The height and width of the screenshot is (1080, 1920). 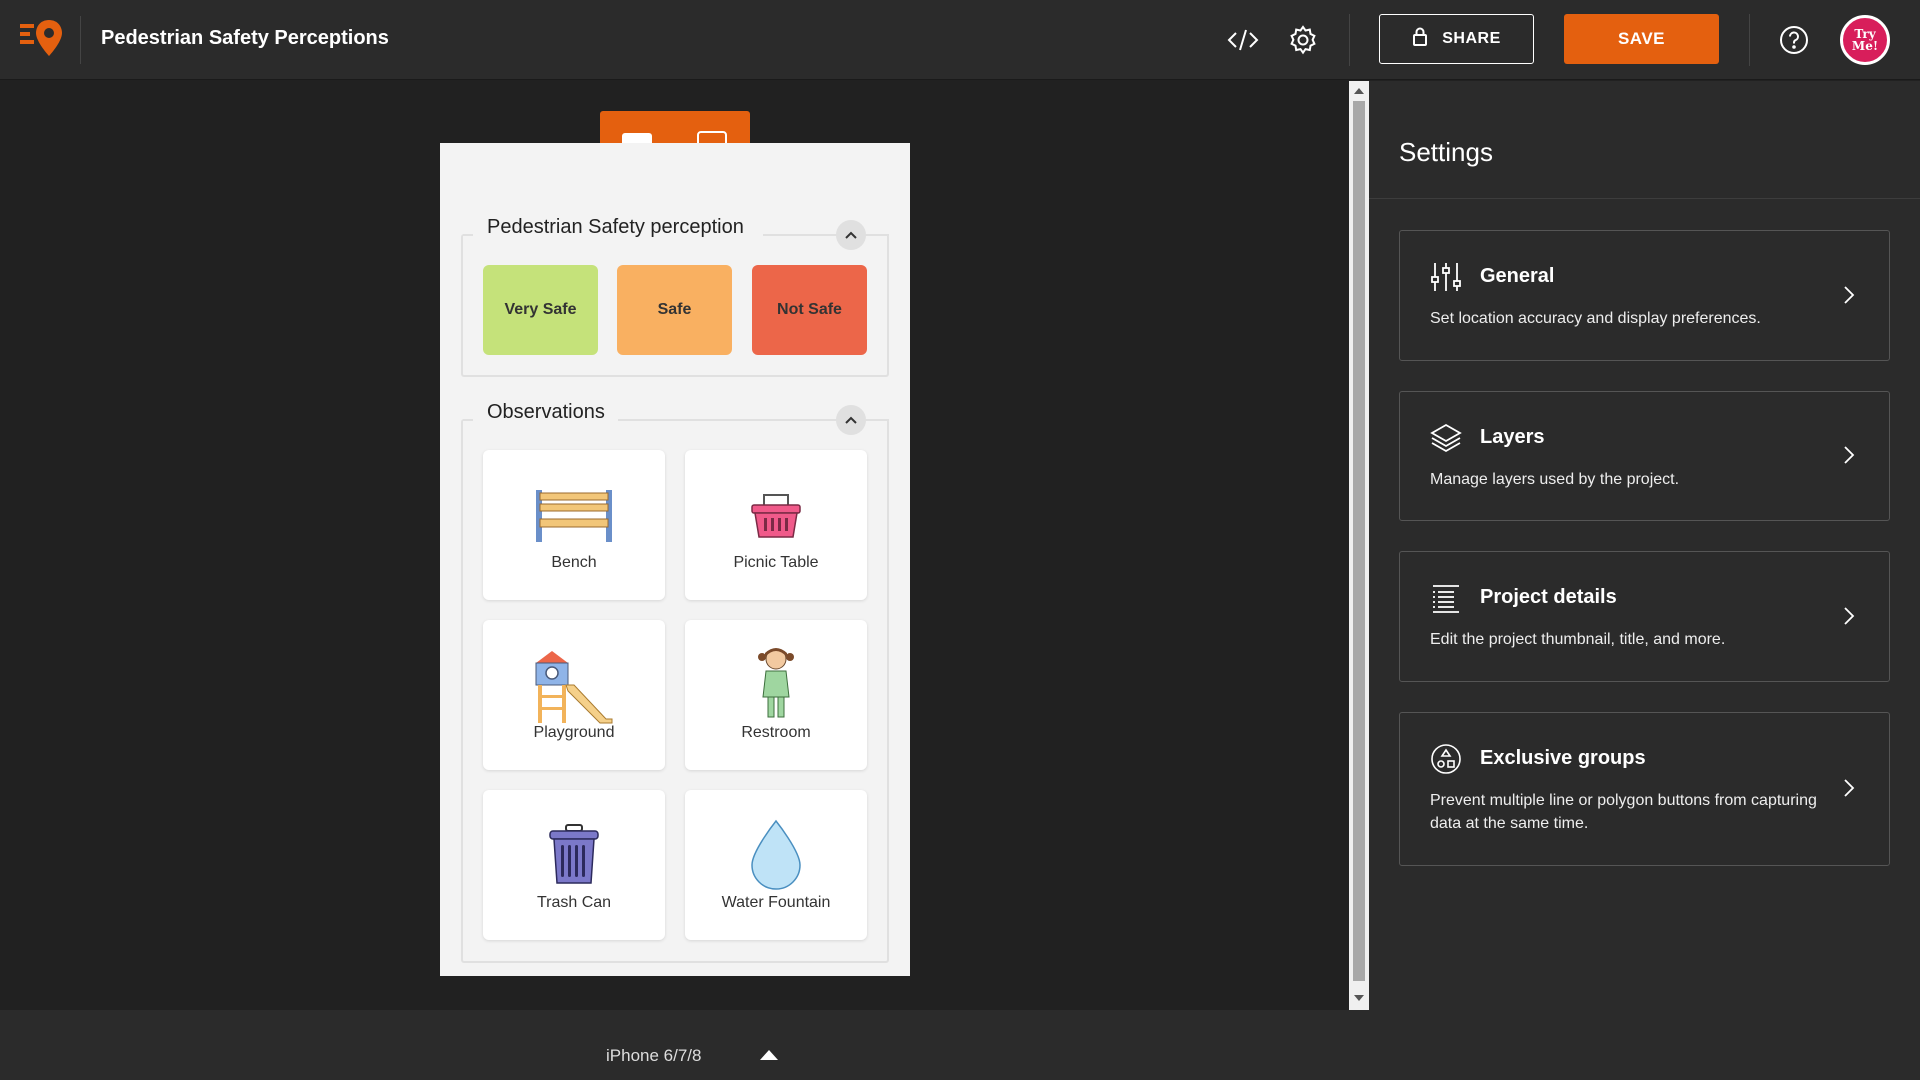 What do you see at coordinates (776, 515) in the screenshot?
I see `basket-icon` at bounding box center [776, 515].